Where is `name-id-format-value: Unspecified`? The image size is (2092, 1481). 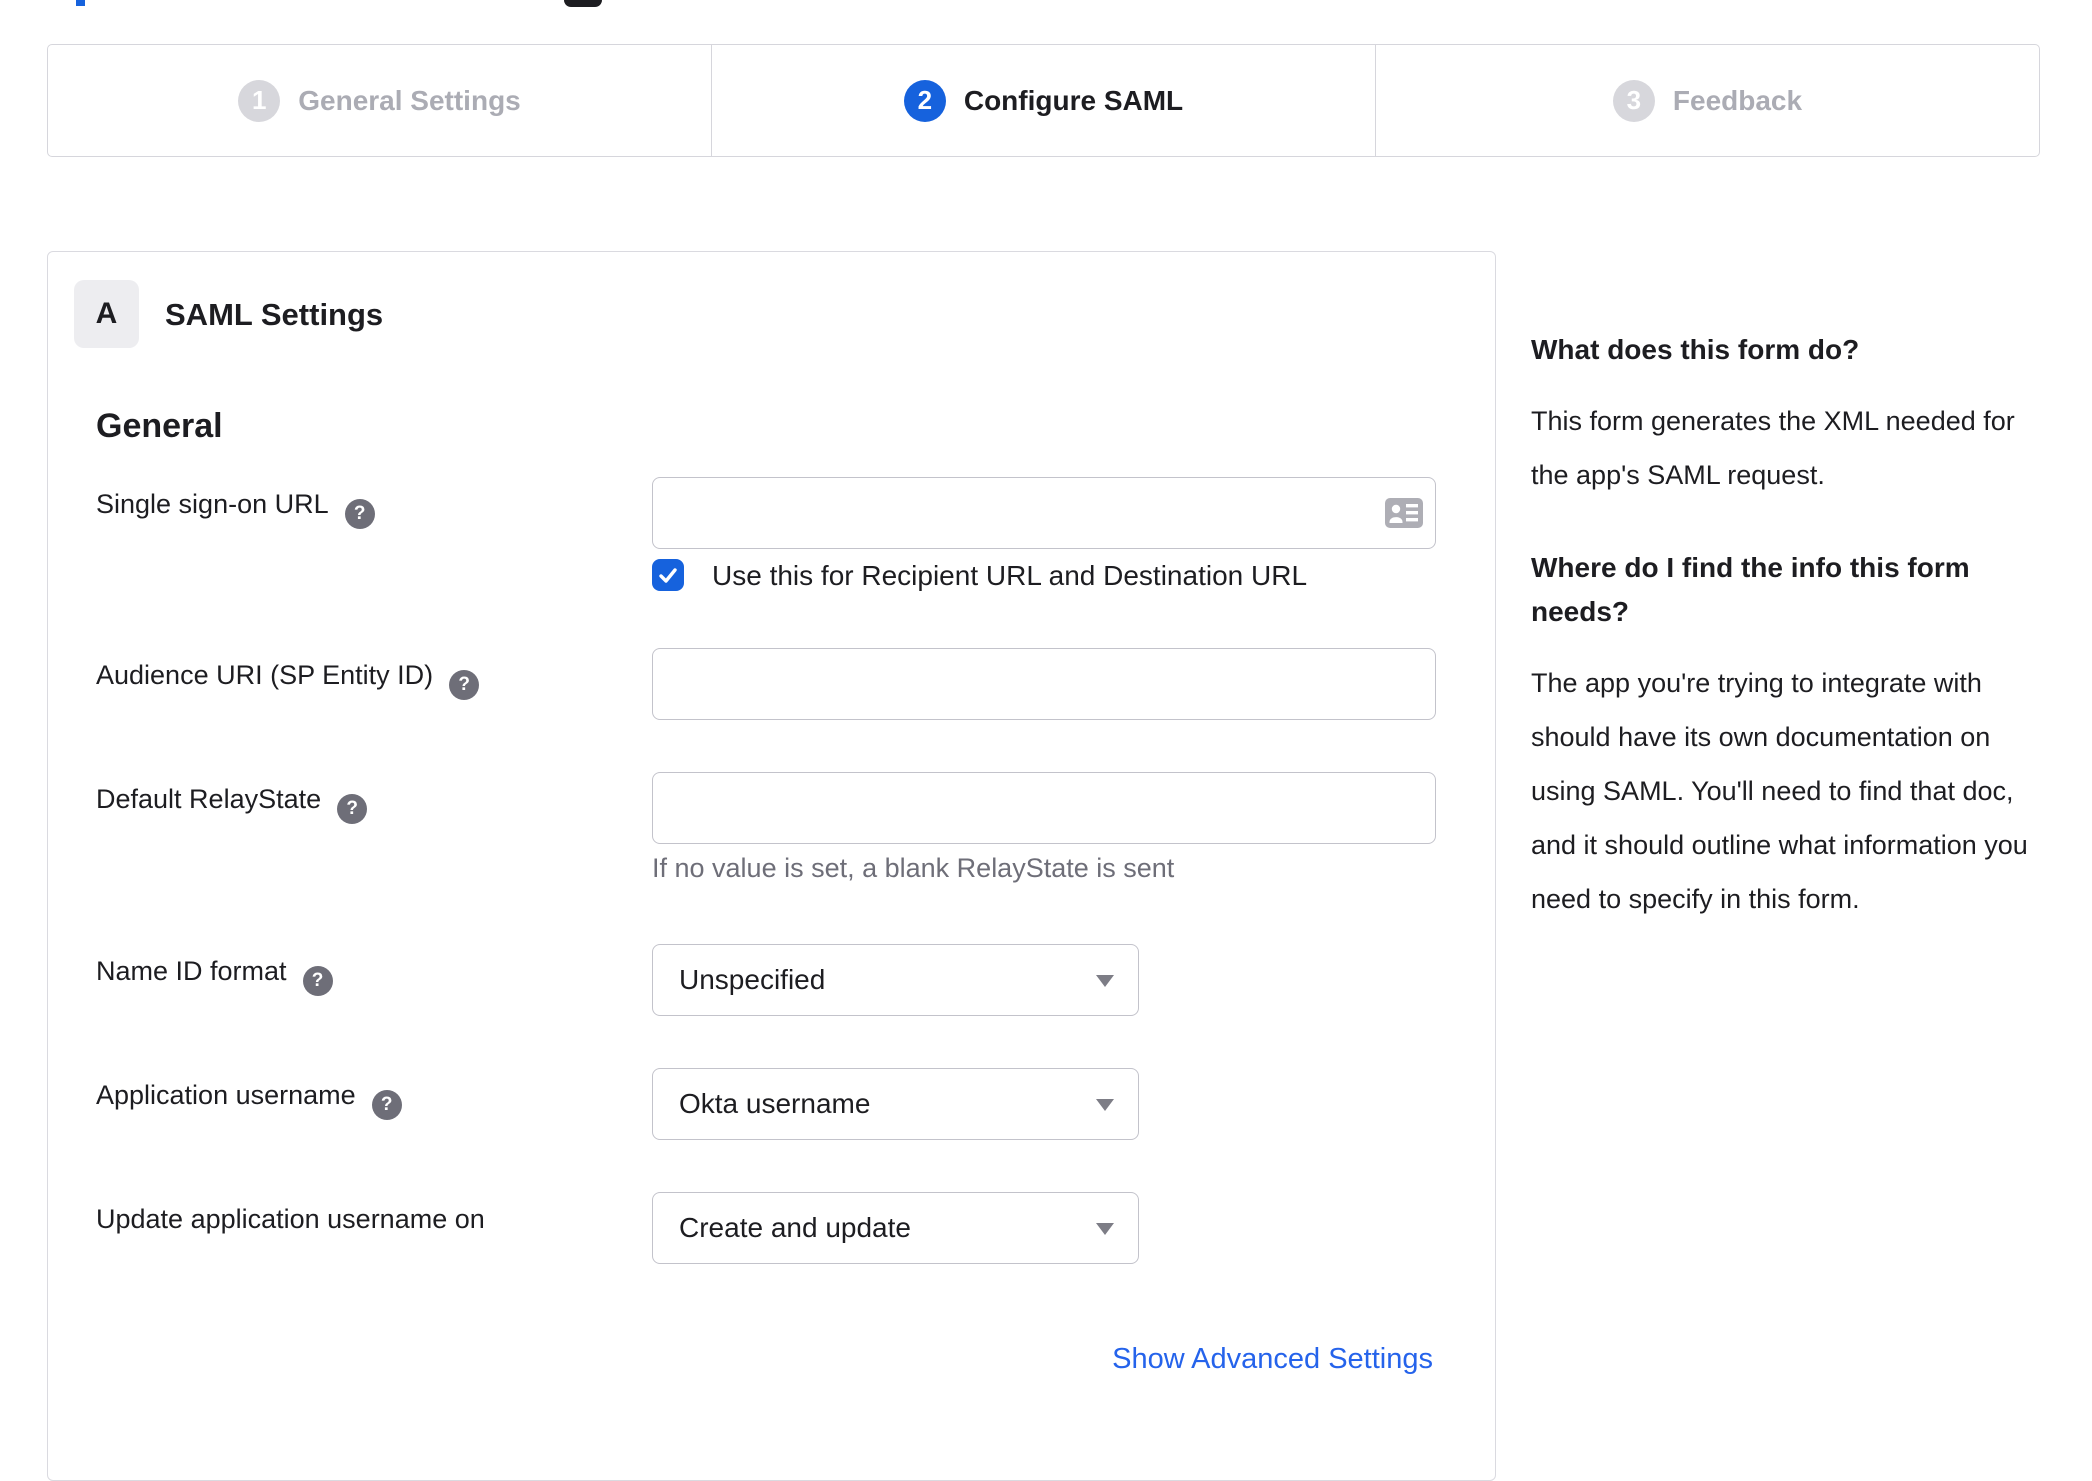 name-id-format-value: Unspecified is located at coordinates (752, 979).